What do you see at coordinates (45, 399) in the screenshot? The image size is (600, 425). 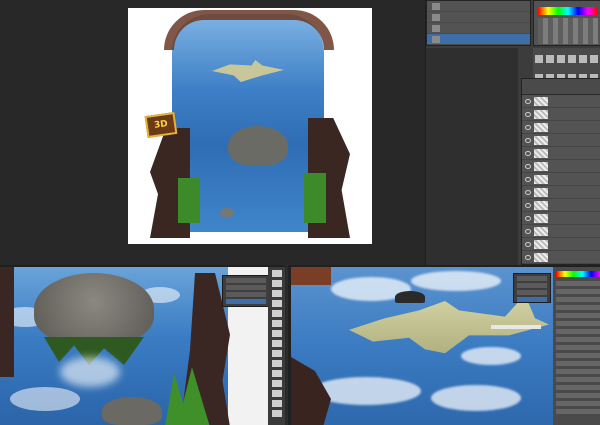 I see `cloud-artwork` at bounding box center [45, 399].